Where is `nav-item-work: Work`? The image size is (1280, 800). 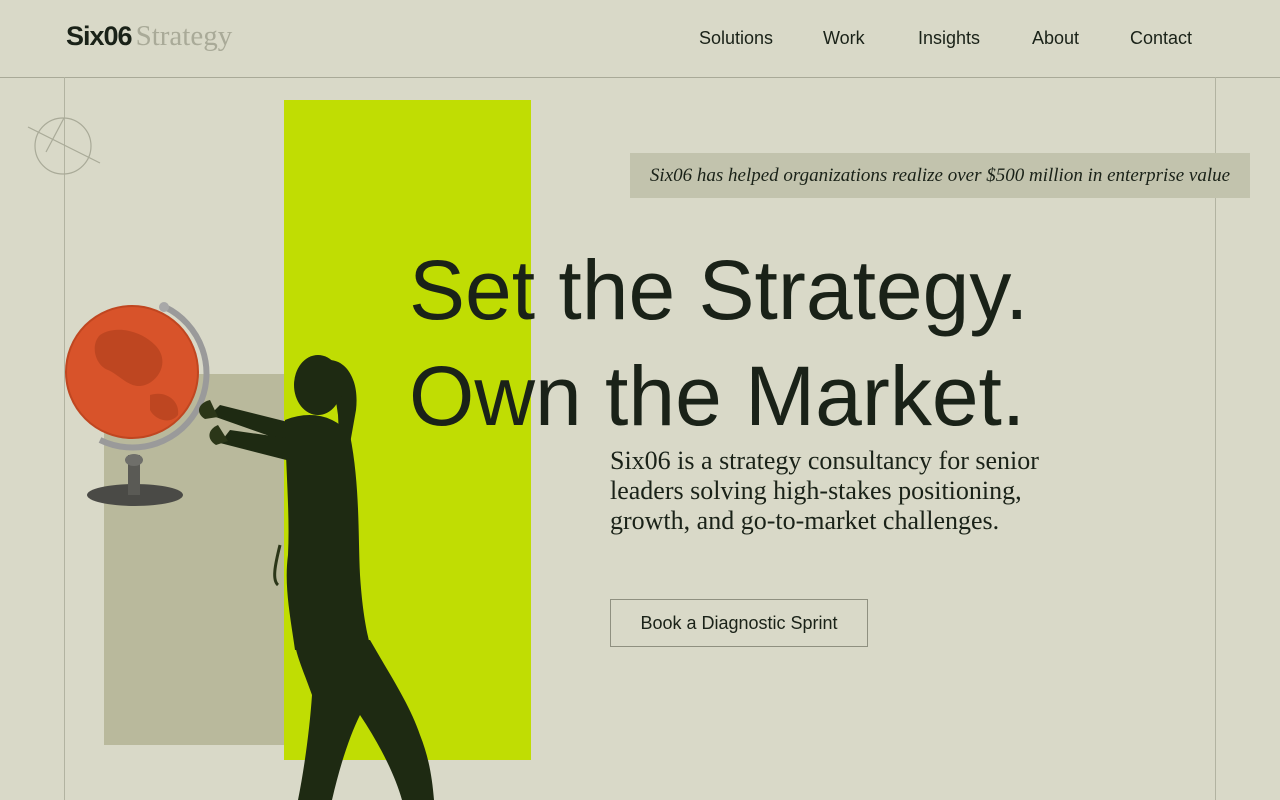
nav-item-work: Work is located at coordinates (844, 38).